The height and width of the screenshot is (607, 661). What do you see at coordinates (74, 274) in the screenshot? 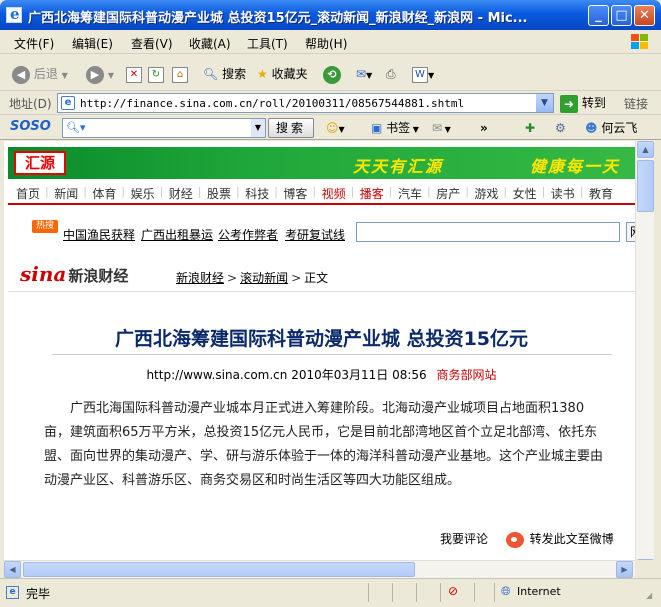
I see `sina-finance-logo: sina 新浪财经` at bounding box center [74, 274].